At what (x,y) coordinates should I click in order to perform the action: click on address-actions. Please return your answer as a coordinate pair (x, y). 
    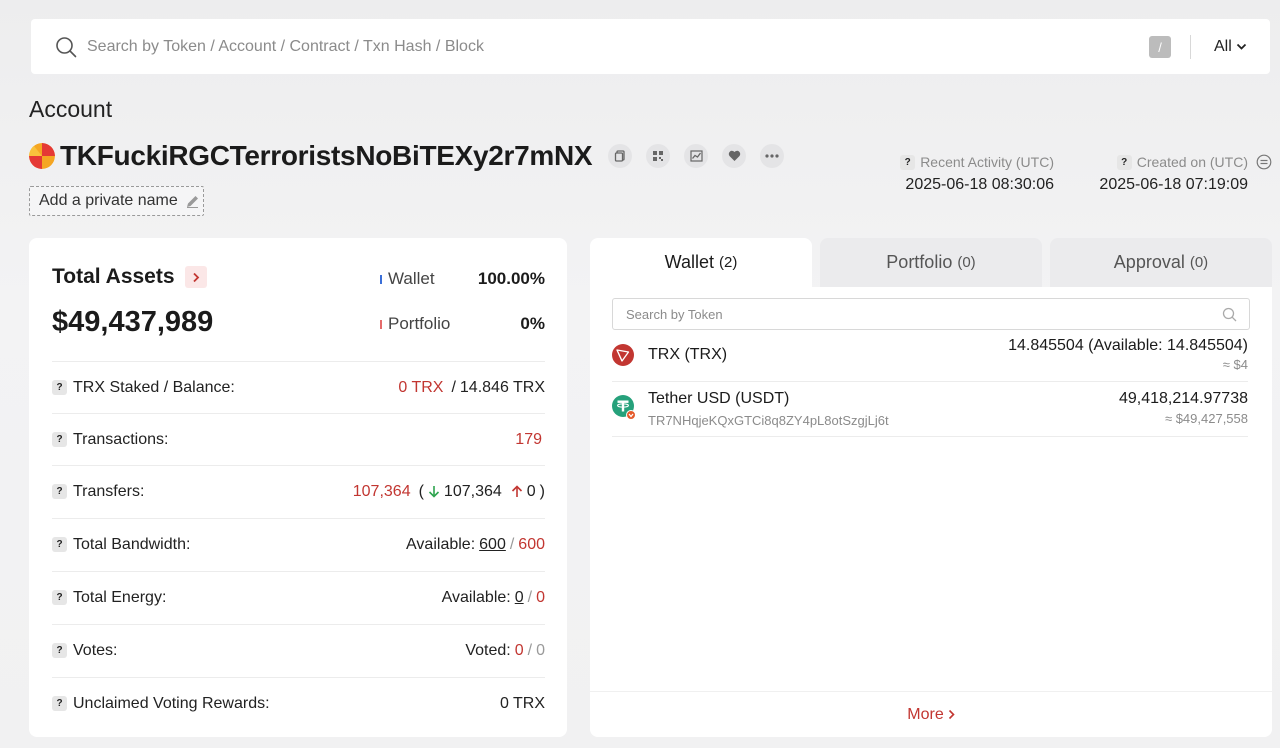
    Looking at the image, I should click on (696, 156).